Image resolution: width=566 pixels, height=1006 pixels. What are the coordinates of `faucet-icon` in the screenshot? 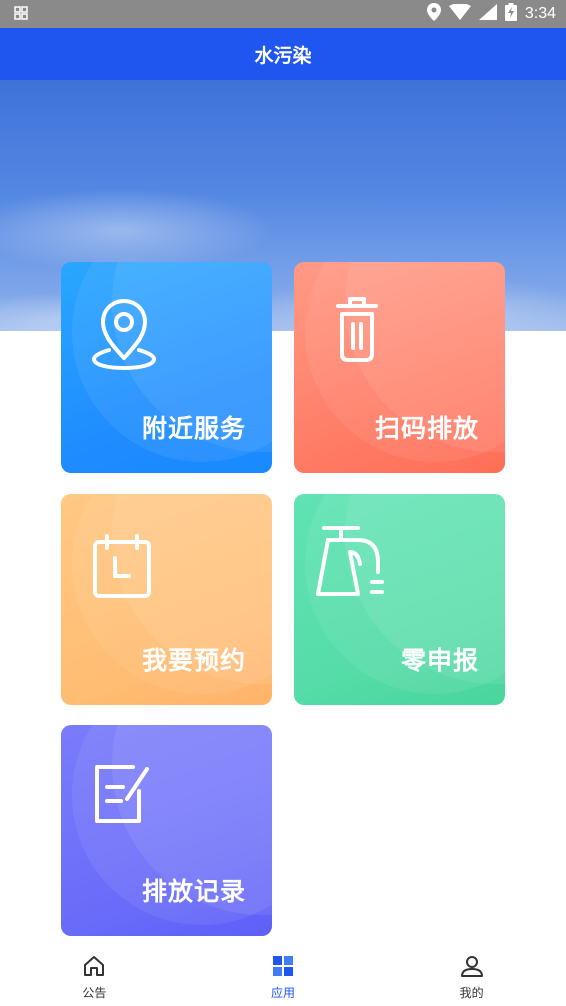 It's located at (349, 562).